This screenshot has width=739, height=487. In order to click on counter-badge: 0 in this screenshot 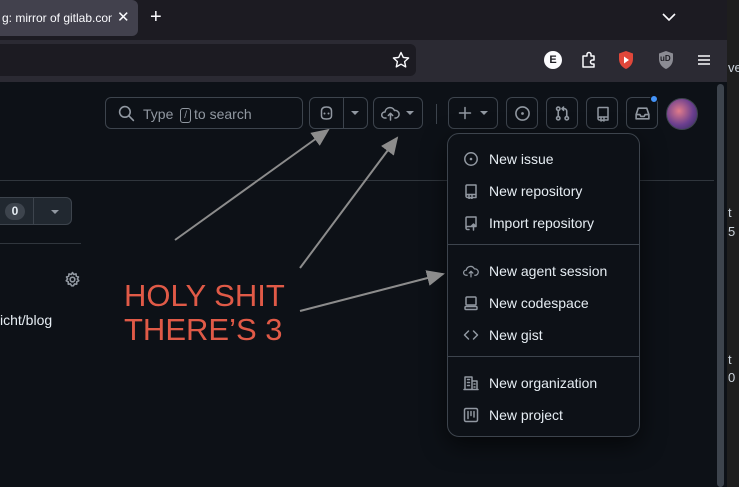, I will do `click(15, 211)`.